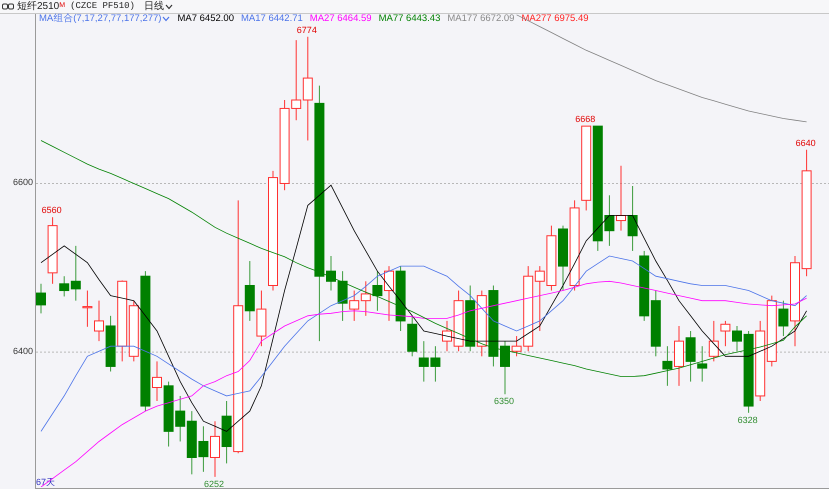  What do you see at coordinates (214, 484) in the screenshot?
I see `price-annotation: 6252` at bounding box center [214, 484].